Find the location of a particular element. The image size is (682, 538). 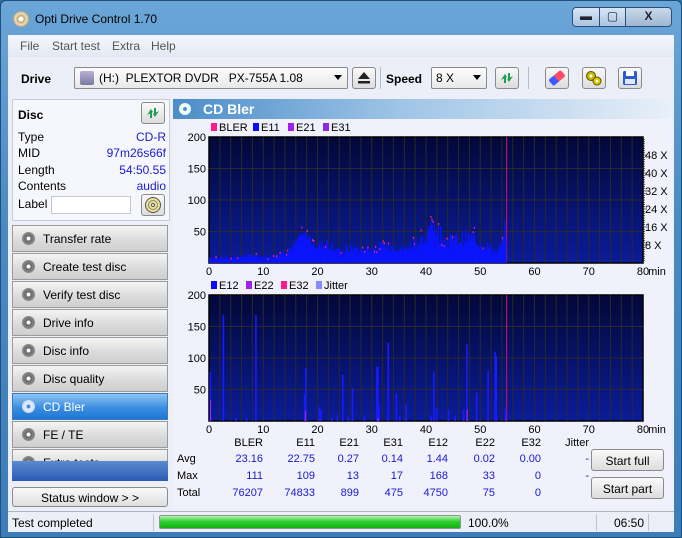

x-tick-label: 70 is located at coordinates (589, 430).